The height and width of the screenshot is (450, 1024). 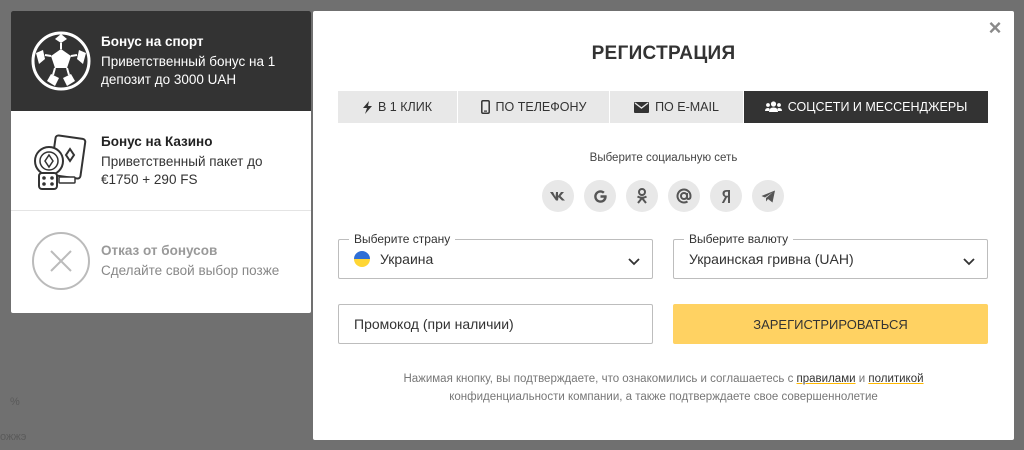 I want to click on currency-select: Выберите валюту Украинская гривна (UAH), so click(x=830, y=255).